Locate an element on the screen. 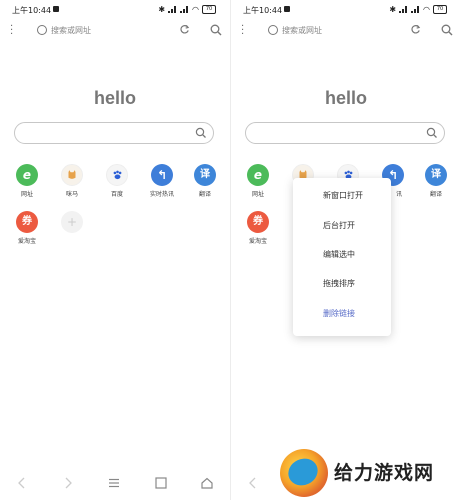 The width and height of the screenshot is (461, 500). site-logo-icon is located at coordinates (304, 473).